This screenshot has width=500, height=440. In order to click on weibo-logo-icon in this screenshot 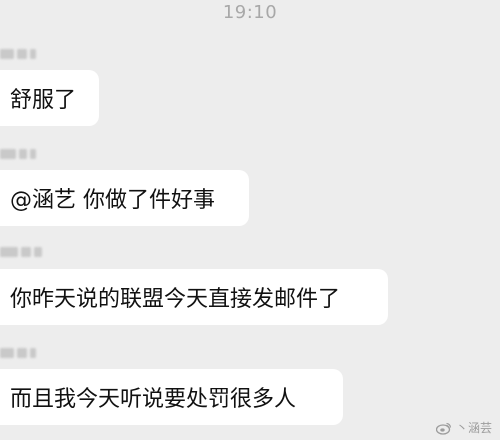, I will do `click(443, 428)`.